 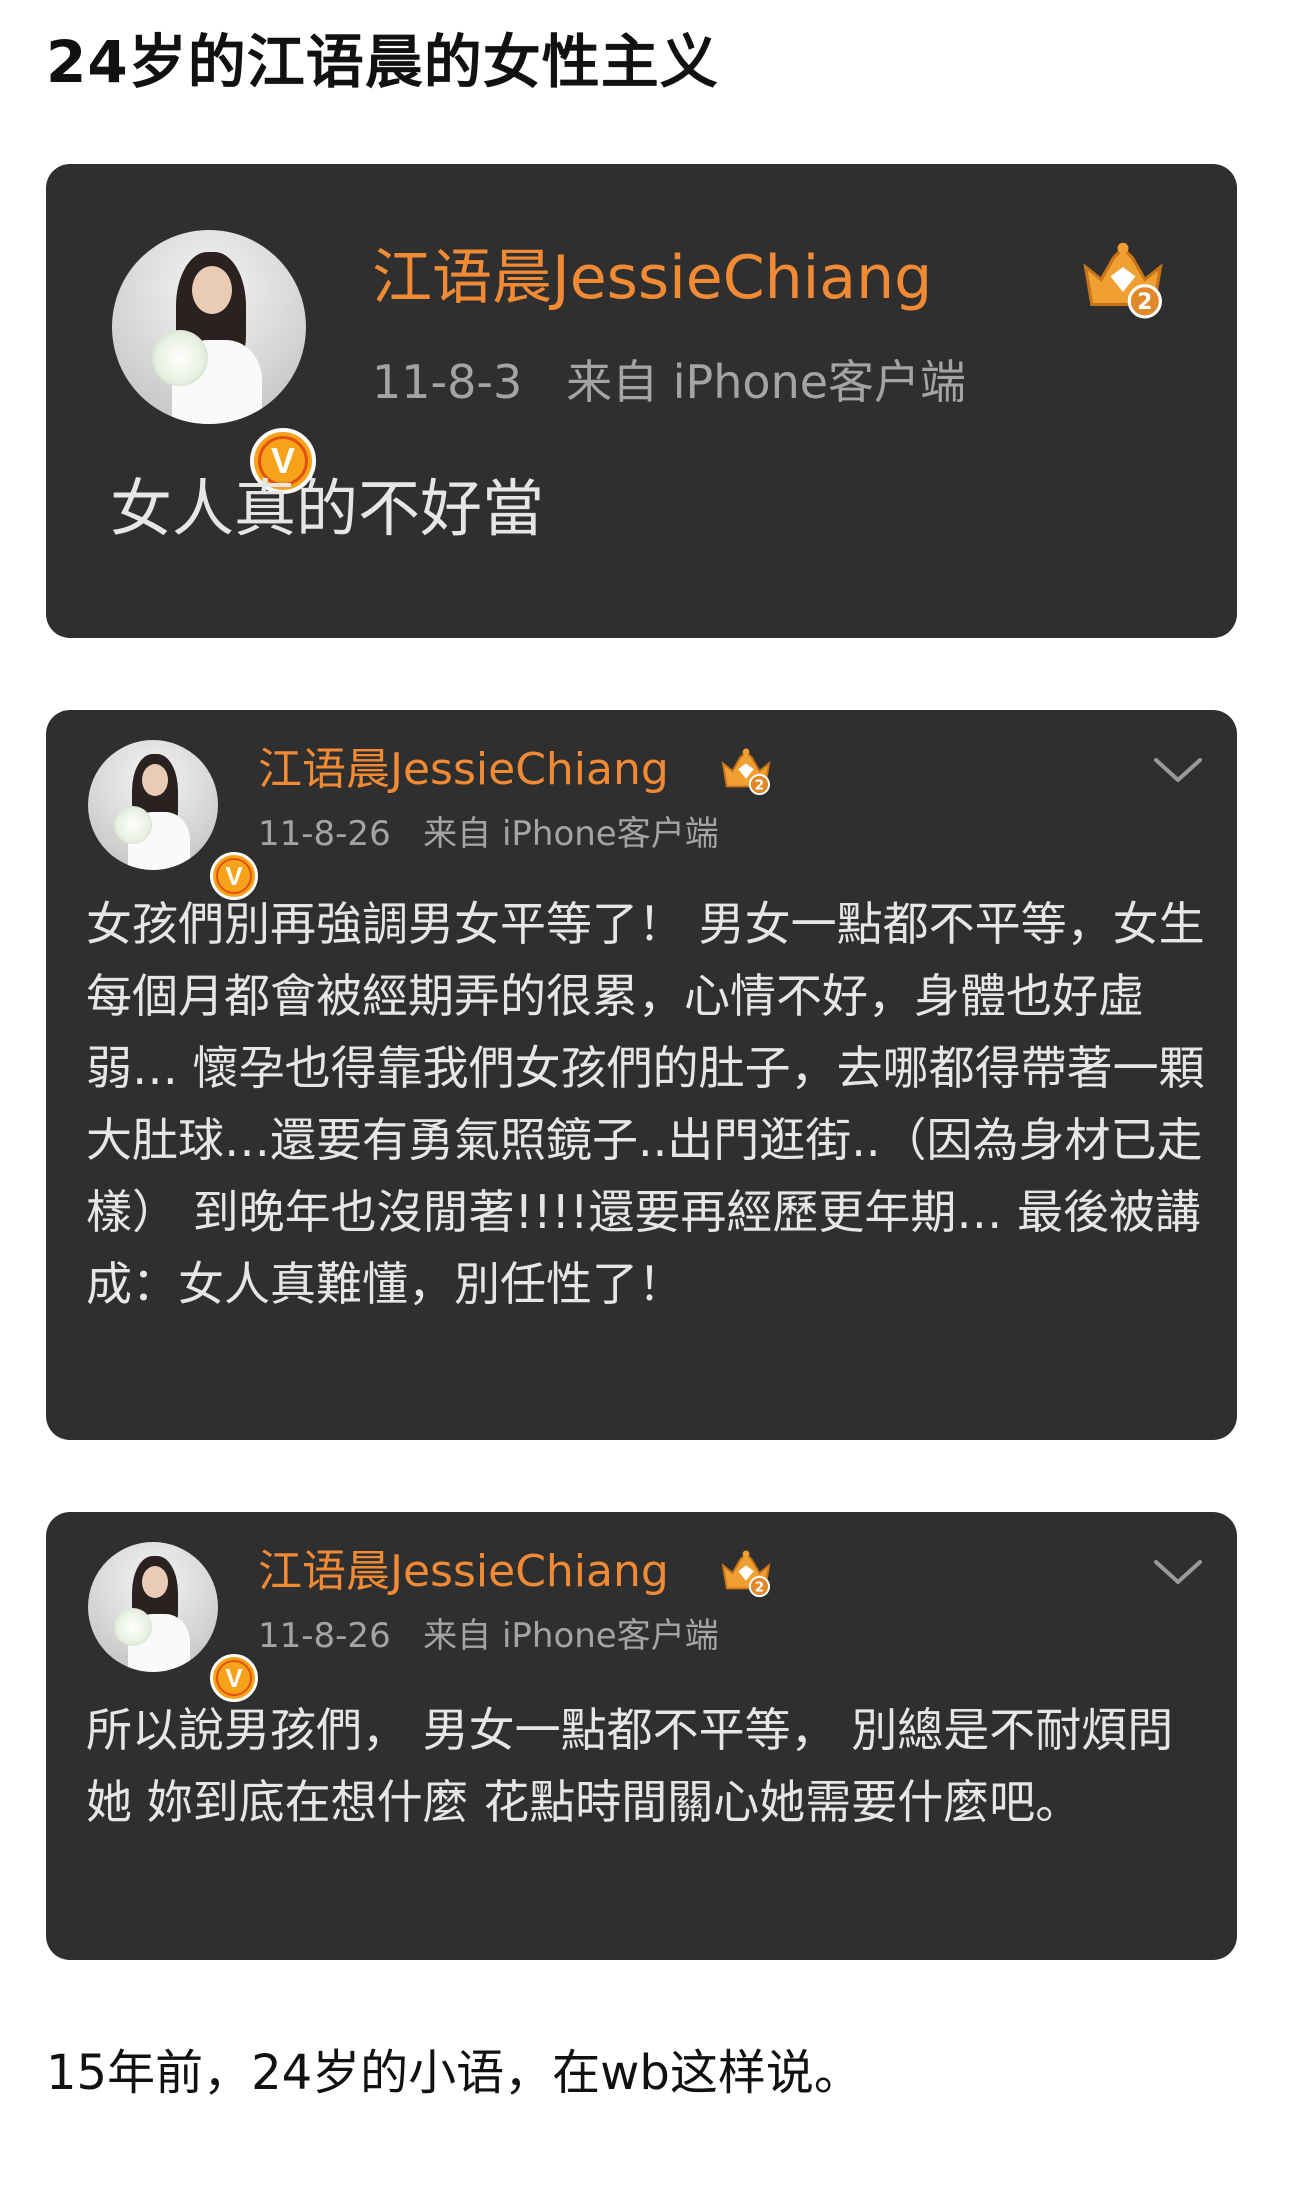 I want to click on post-date: 11-8-3, so click(x=447, y=382).